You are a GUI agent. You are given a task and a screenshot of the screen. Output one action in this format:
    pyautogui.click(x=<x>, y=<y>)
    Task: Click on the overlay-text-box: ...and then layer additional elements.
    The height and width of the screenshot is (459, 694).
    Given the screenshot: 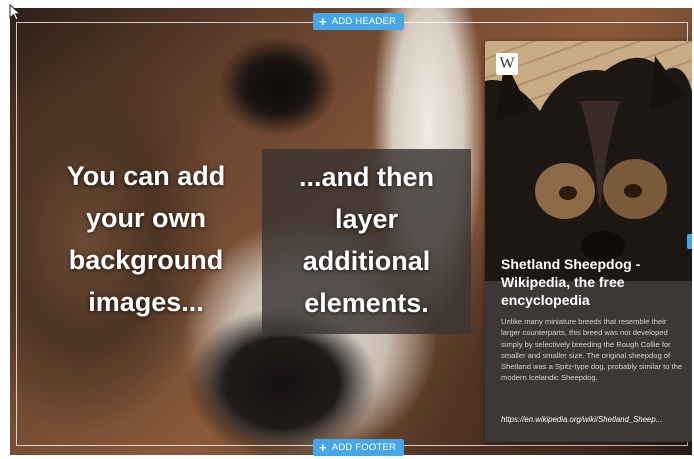 What is the action you would take?
    pyautogui.click(x=366, y=241)
    